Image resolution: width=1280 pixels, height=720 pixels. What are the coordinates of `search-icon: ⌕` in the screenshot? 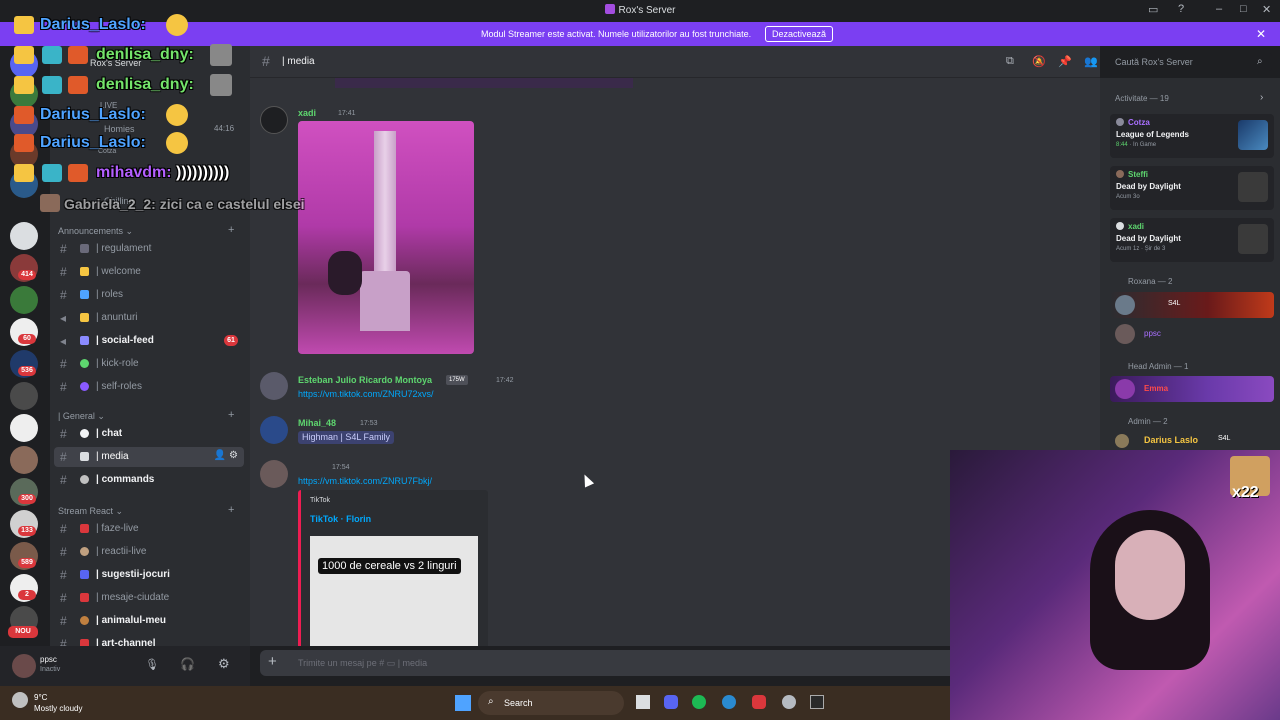 It's located at (491, 701).